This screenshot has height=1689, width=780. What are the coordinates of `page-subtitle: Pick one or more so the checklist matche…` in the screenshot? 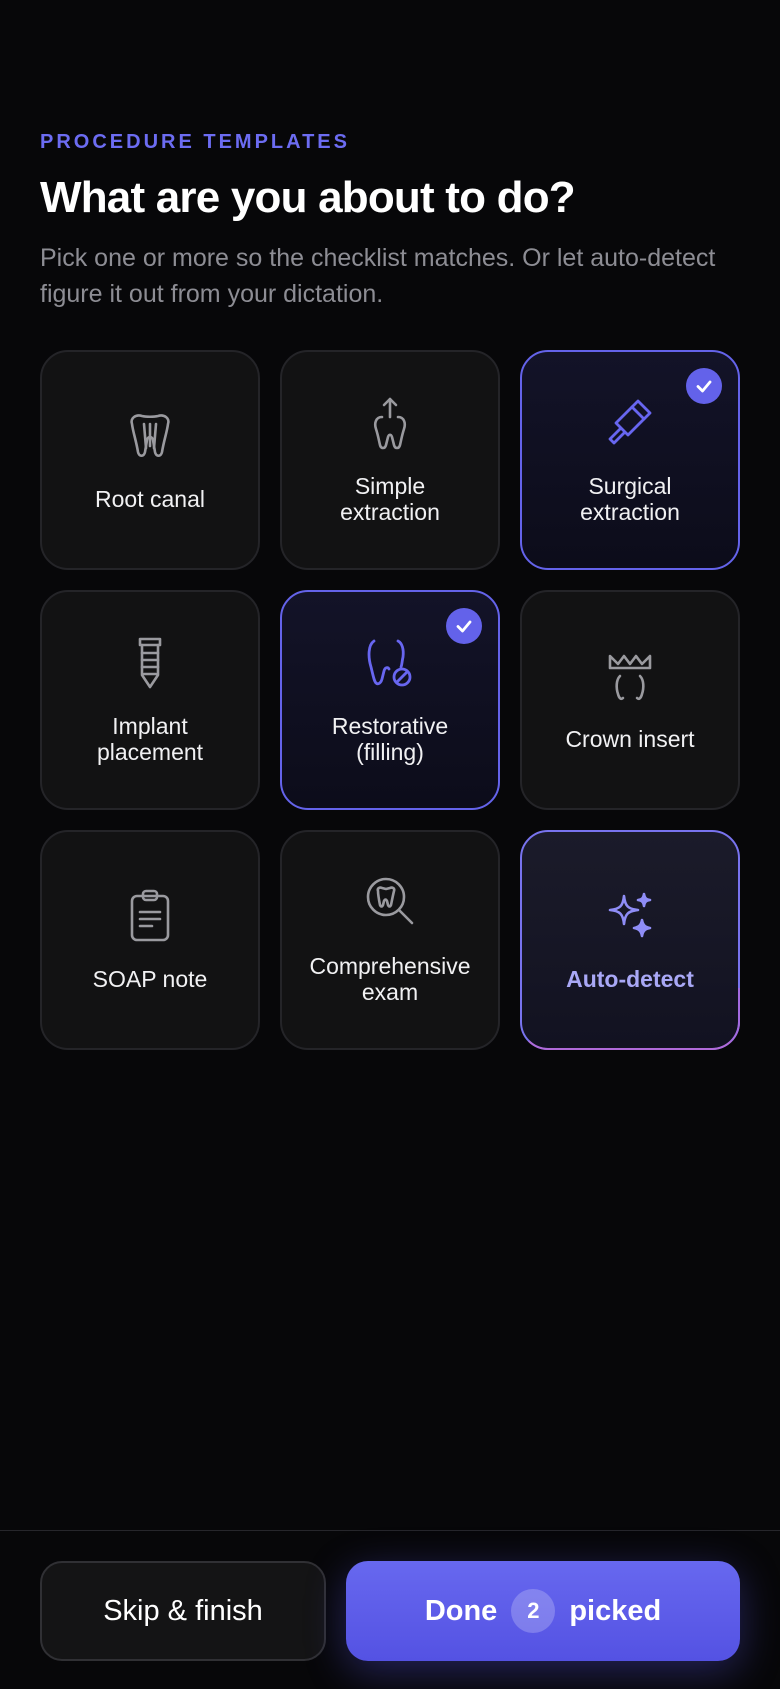 It's located at (378, 276).